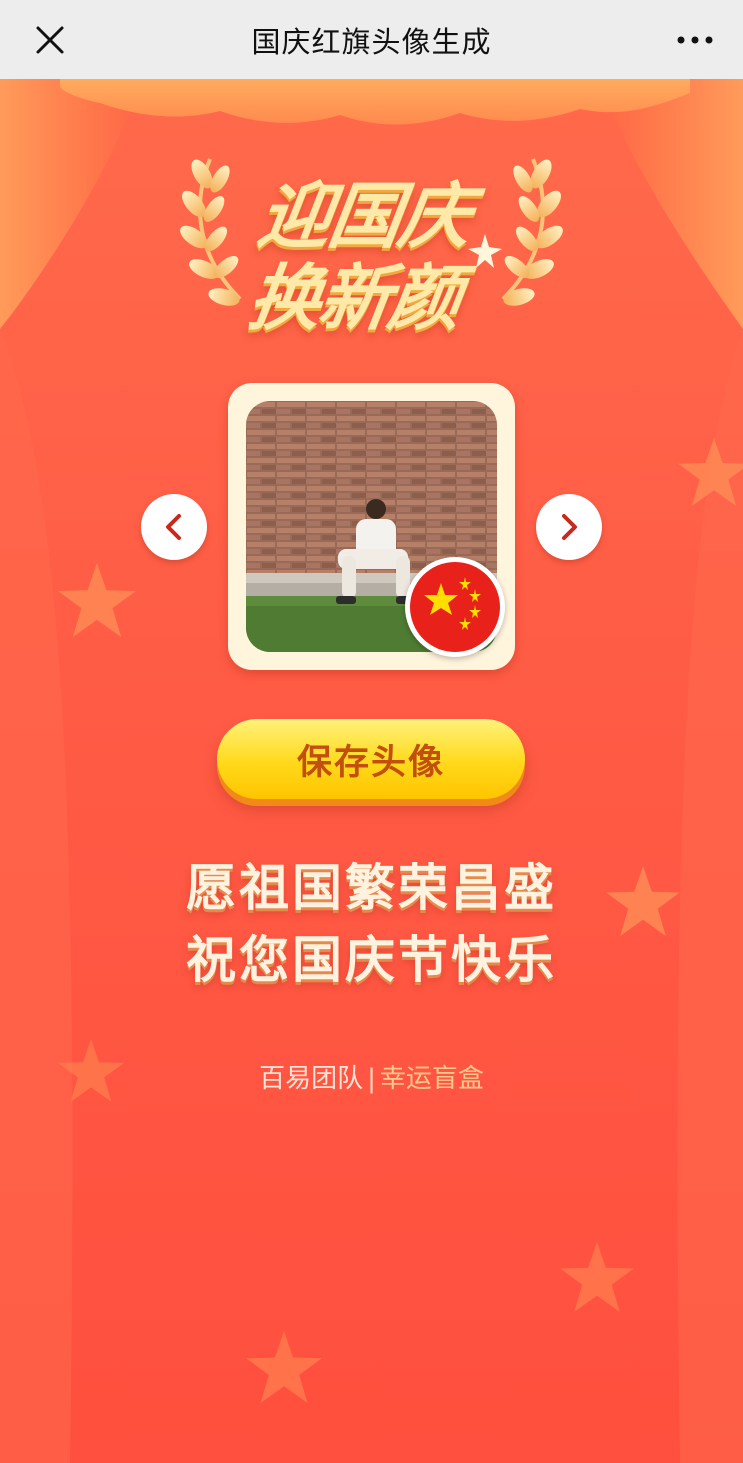 The height and width of the screenshot is (1463, 743). I want to click on chevron-right-icon, so click(569, 527).